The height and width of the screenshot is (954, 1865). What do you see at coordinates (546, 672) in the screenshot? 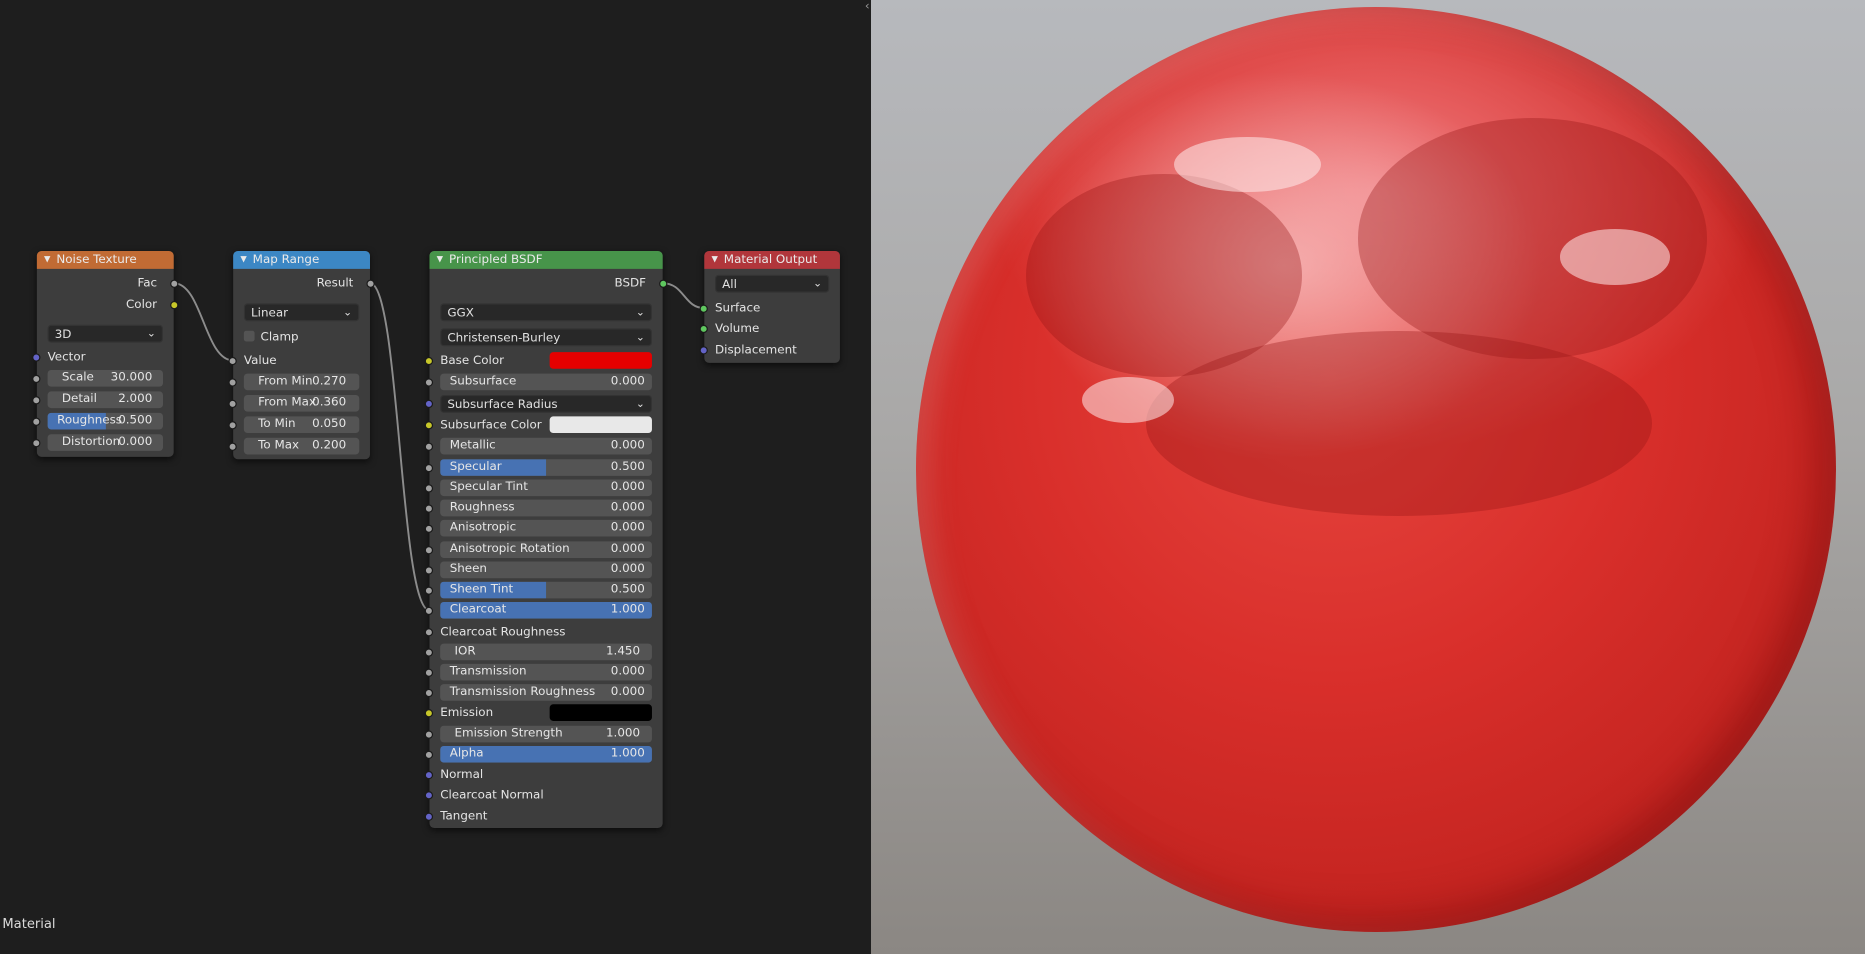
I see `transmission-field: Transmission 0.000` at bounding box center [546, 672].